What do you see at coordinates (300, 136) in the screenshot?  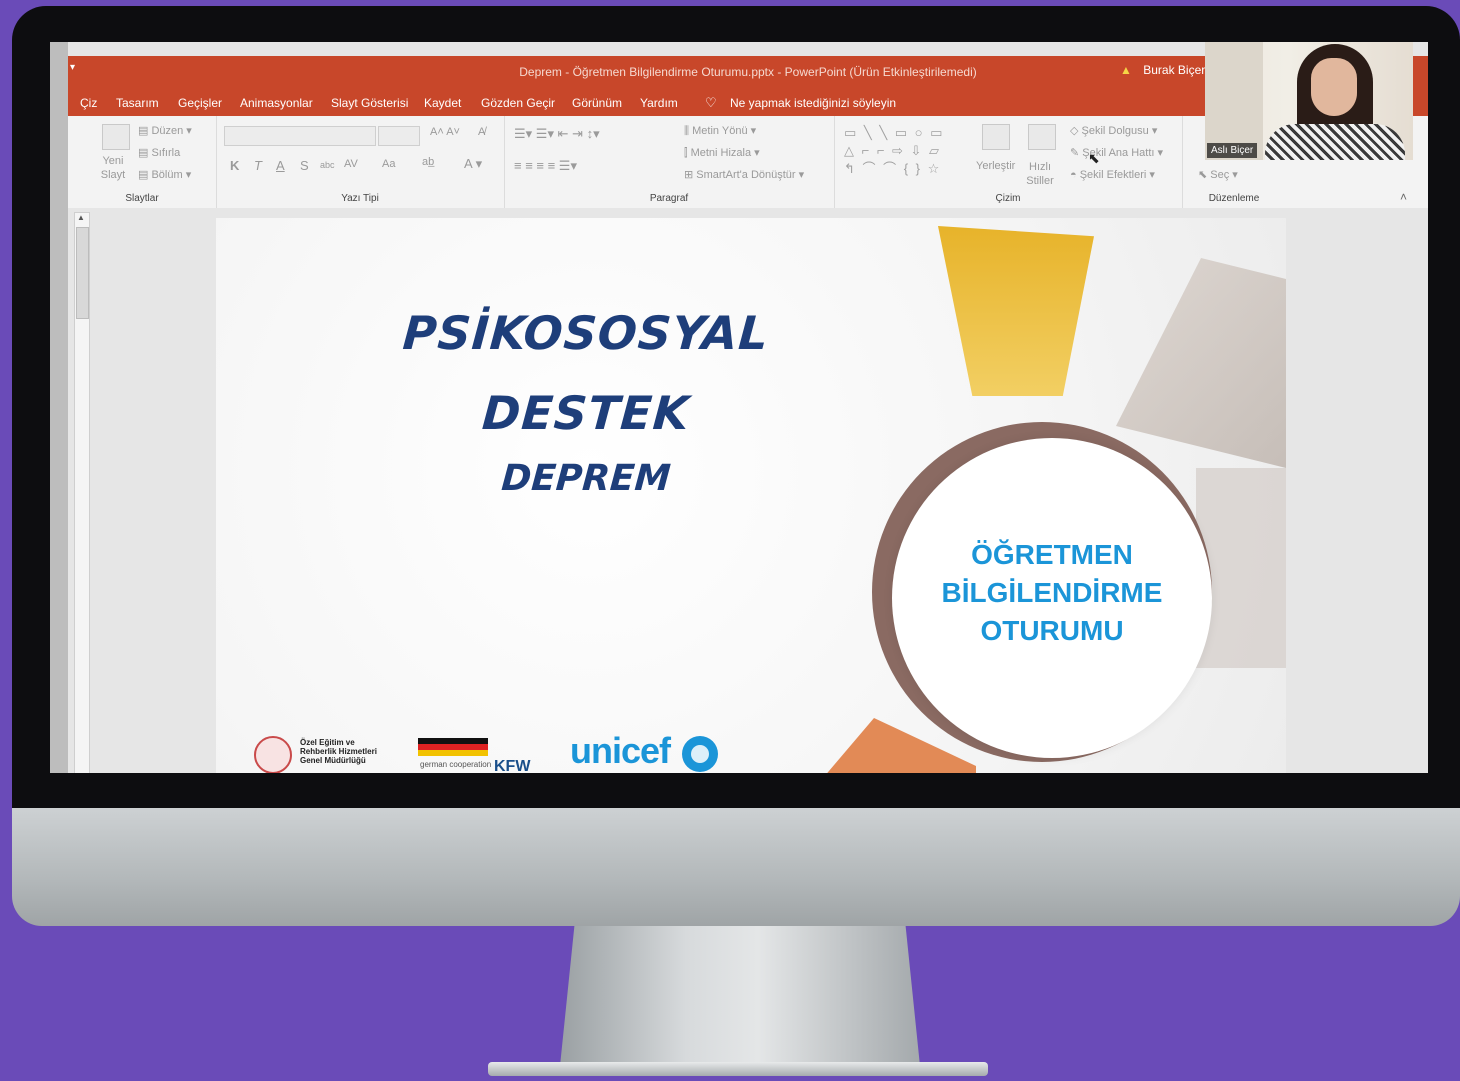 I see `font-name-select` at bounding box center [300, 136].